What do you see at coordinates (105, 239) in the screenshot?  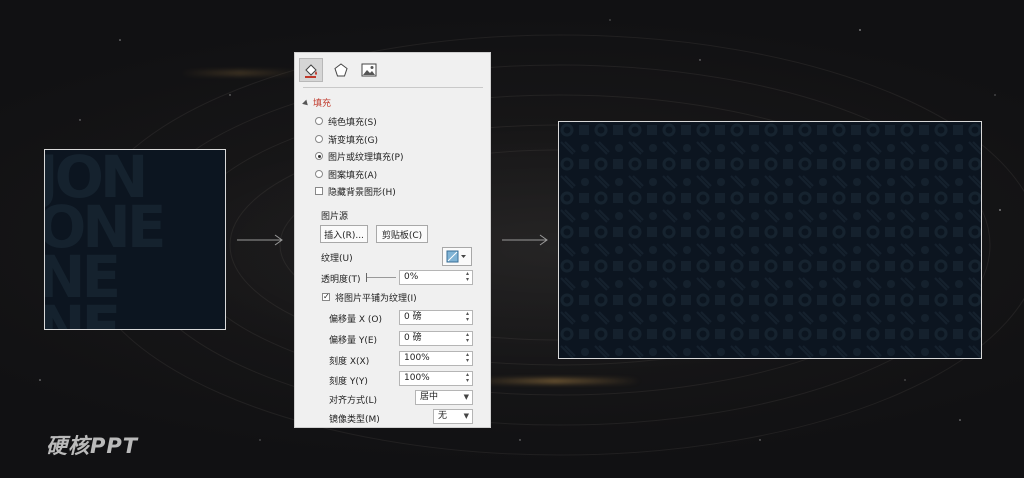 I see `tile-logo-text: JON ONE NE NE` at bounding box center [105, 239].